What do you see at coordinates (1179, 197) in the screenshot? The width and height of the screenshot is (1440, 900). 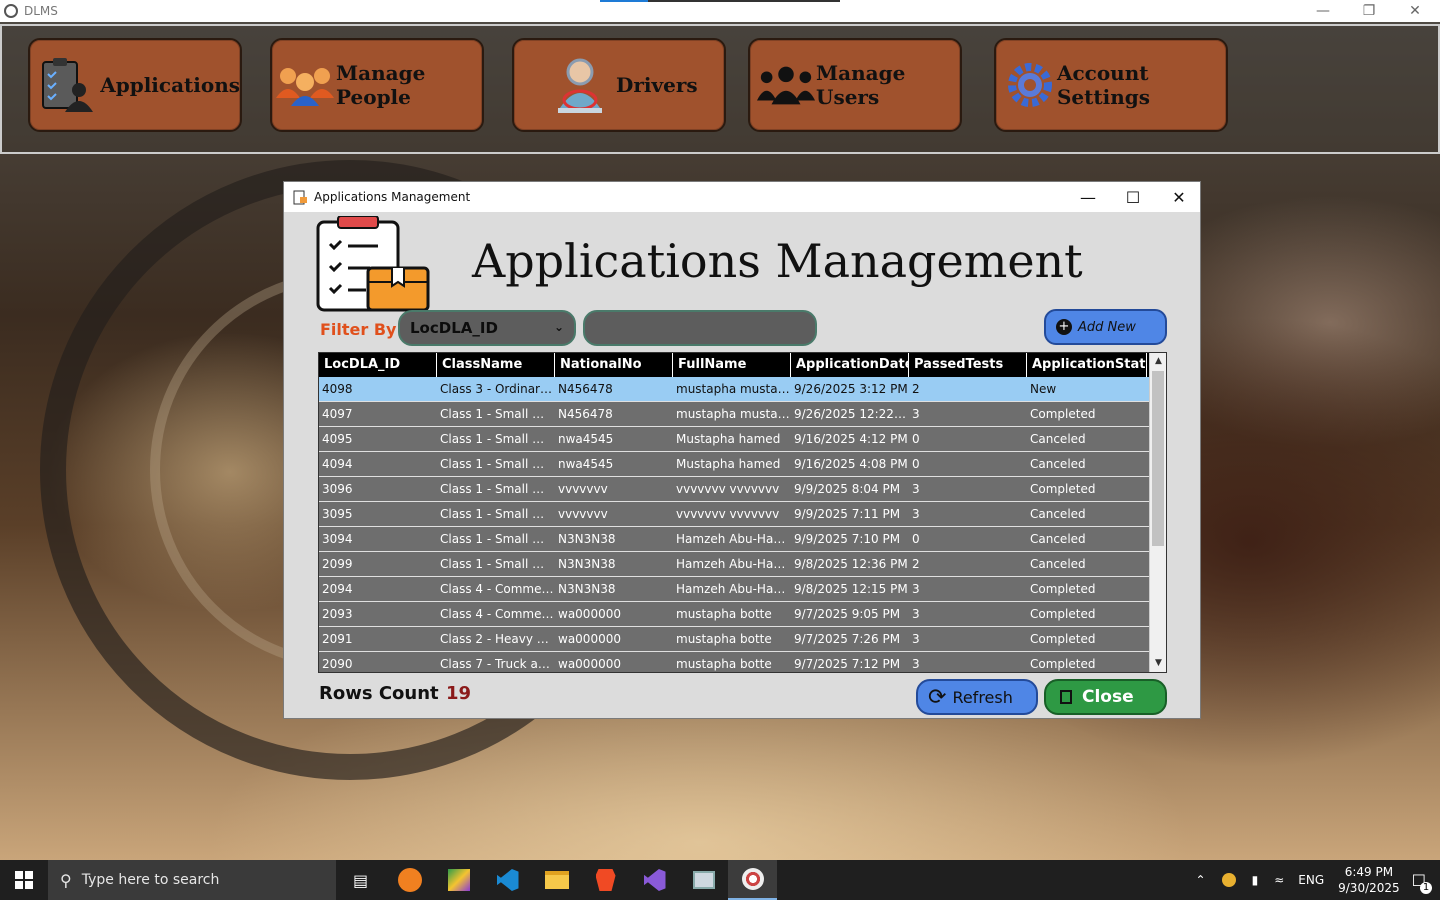 I see `dialog-close-button: ✕` at bounding box center [1179, 197].